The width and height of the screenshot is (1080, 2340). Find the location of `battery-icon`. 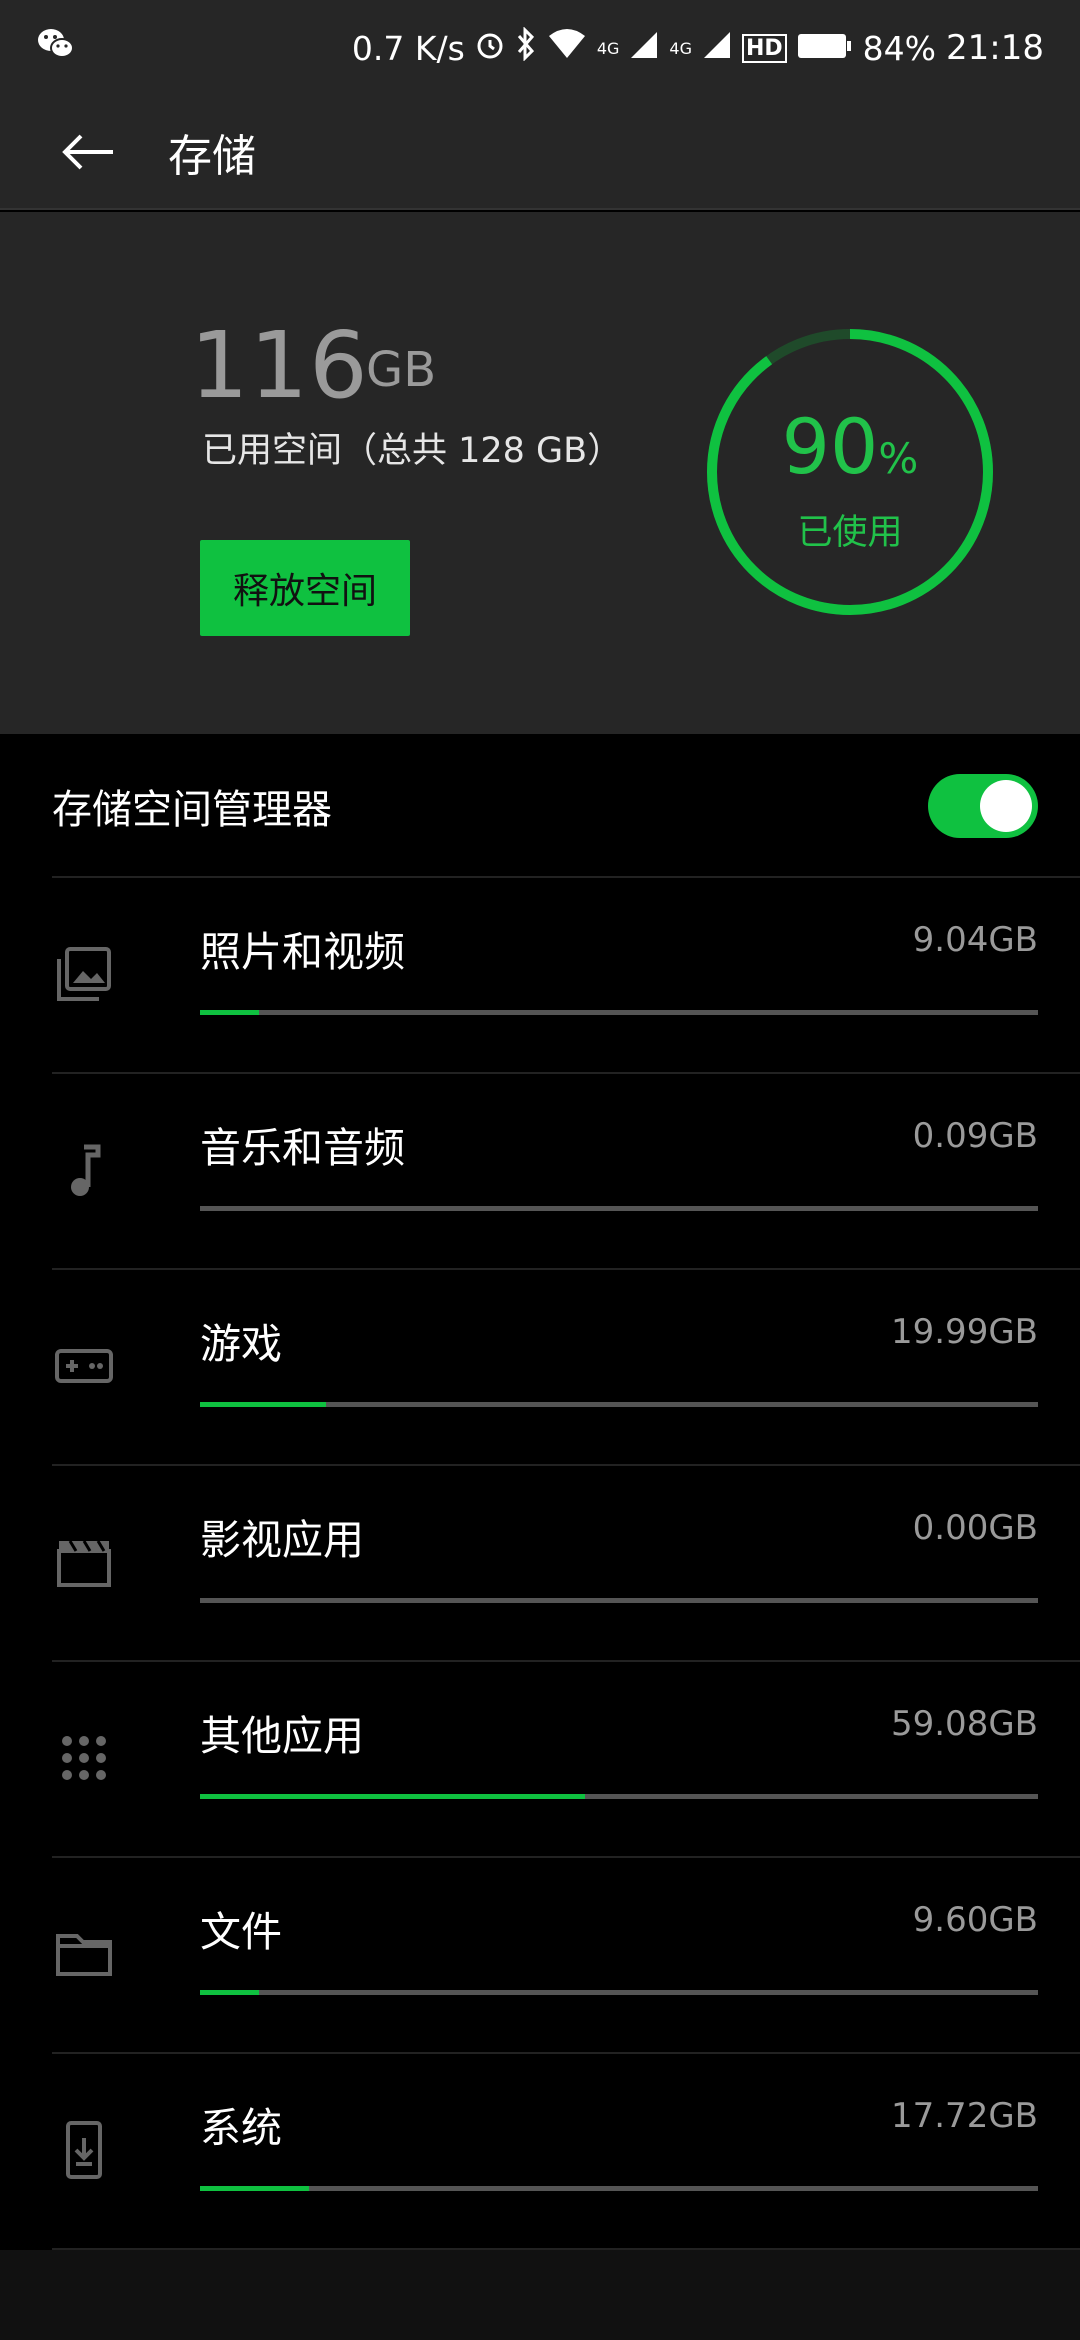

battery-icon is located at coordinates (825, 48).